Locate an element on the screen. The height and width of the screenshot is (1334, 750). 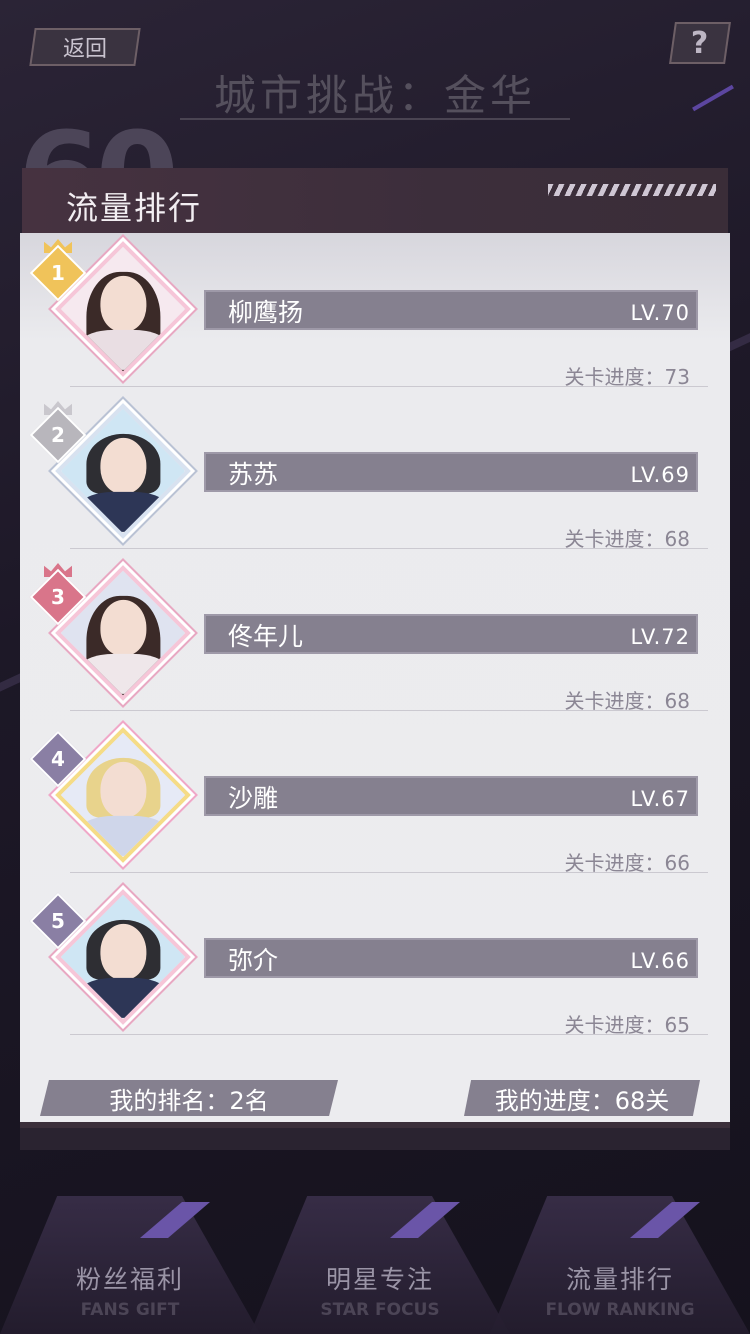
player-level: LV.72 is located at coordinates (660, 637).